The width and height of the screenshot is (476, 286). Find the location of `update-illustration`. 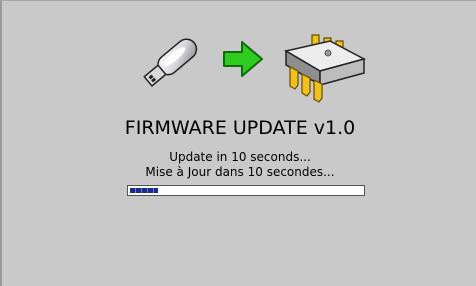

update-illustration is located at coordinates (252, 65).